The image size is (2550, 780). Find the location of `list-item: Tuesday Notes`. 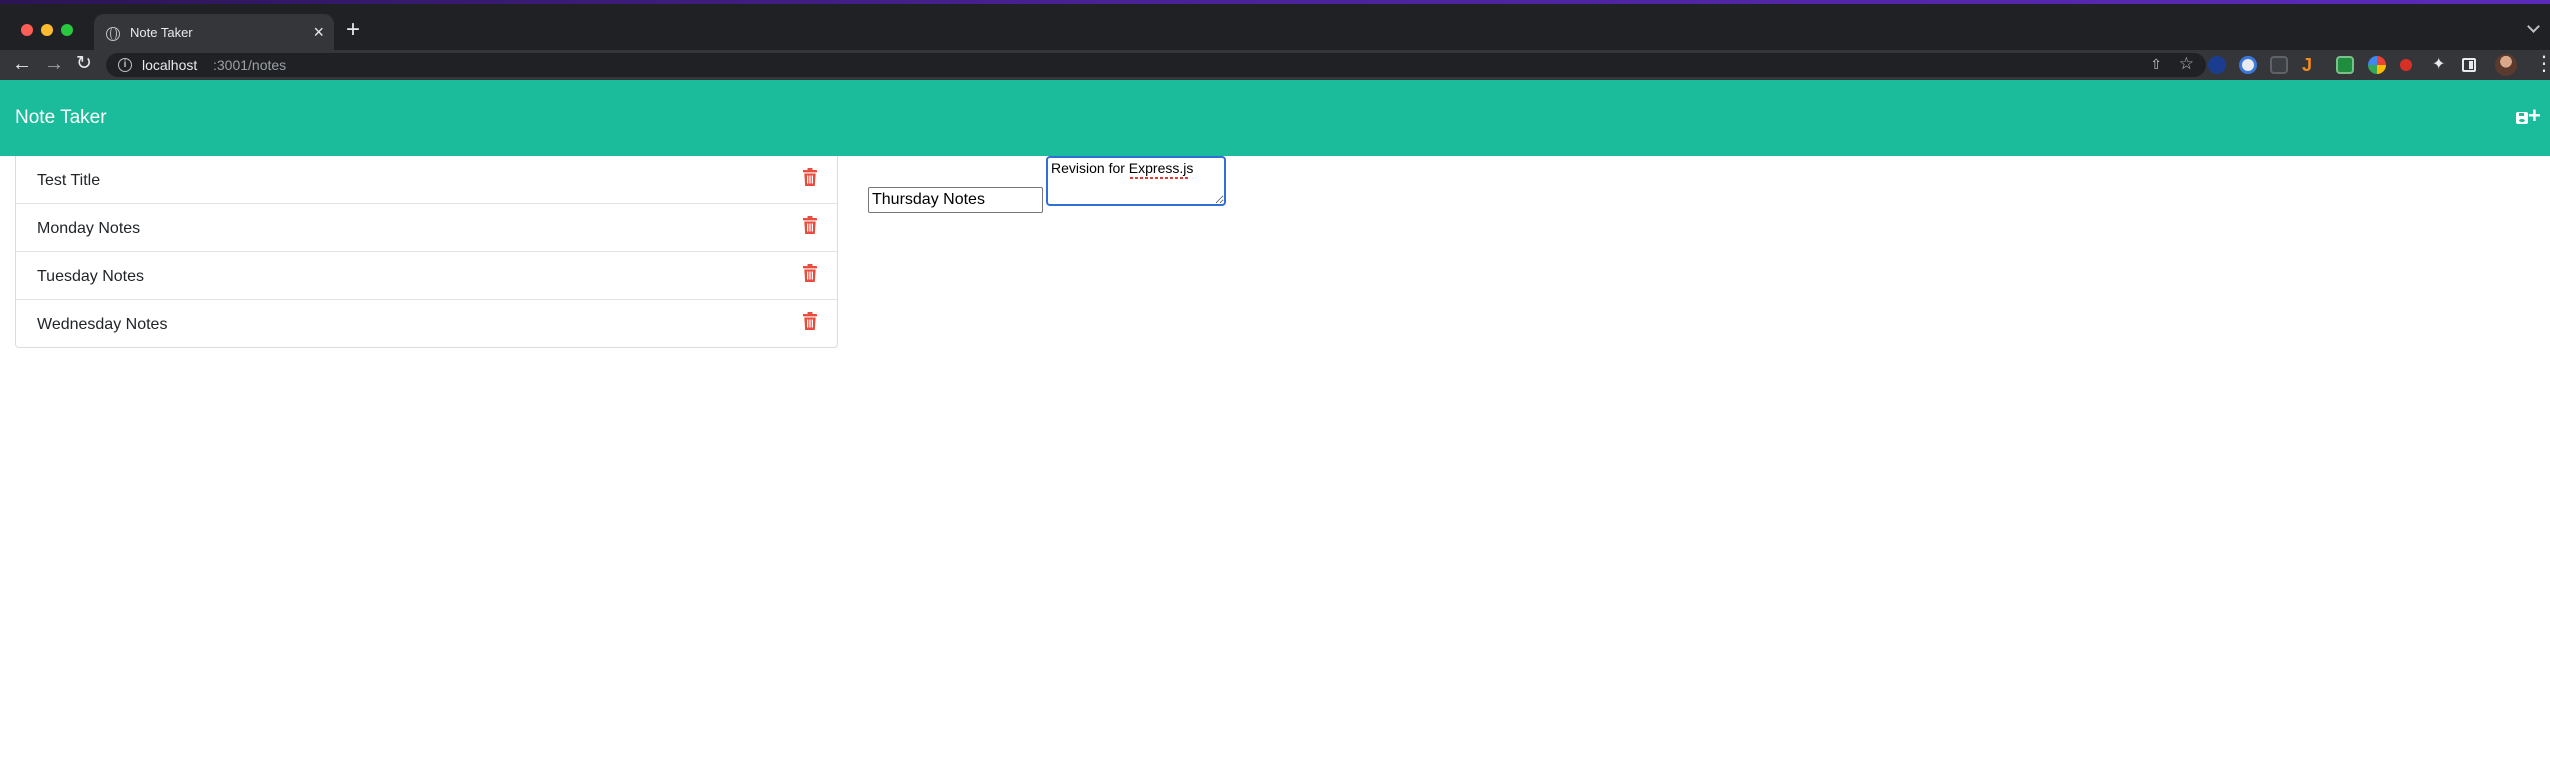

list-item: Tuesday Notes is located at coordinates (426, 276).